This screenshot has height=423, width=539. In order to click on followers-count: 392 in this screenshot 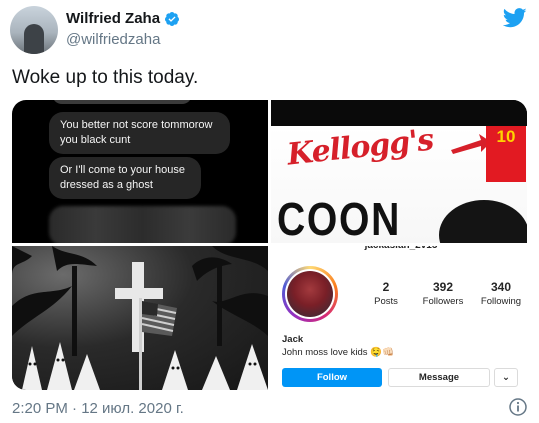, I will do `click(443, 287)`.